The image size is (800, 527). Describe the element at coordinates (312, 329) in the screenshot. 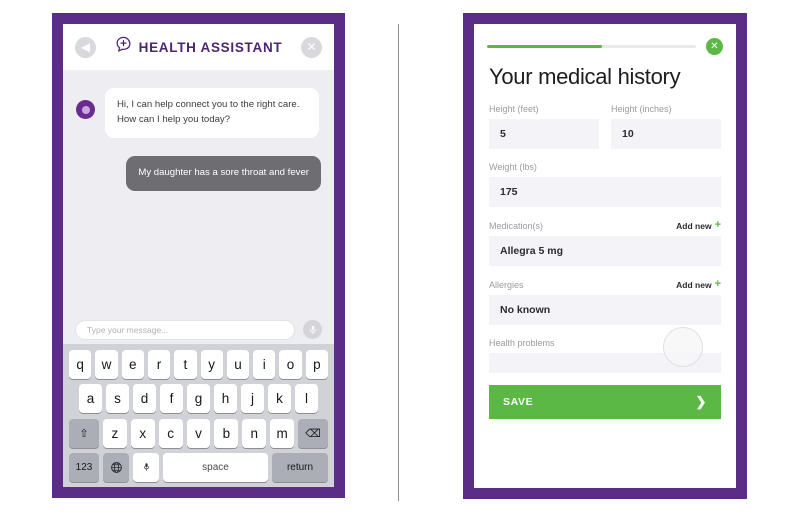

I see `microphone-icon` at that location.